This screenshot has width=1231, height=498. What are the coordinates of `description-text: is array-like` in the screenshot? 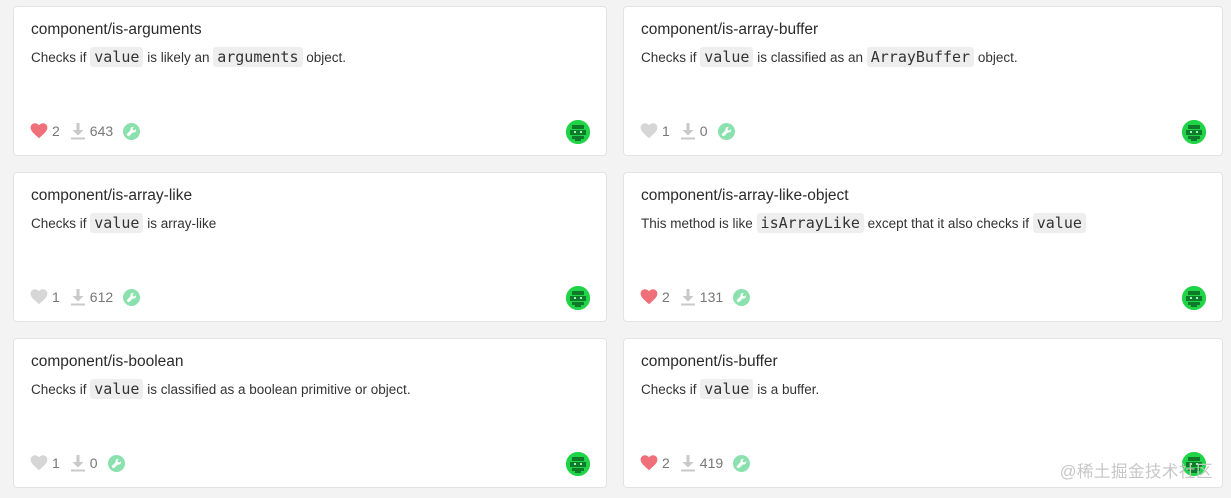 It's located at (180, 223).